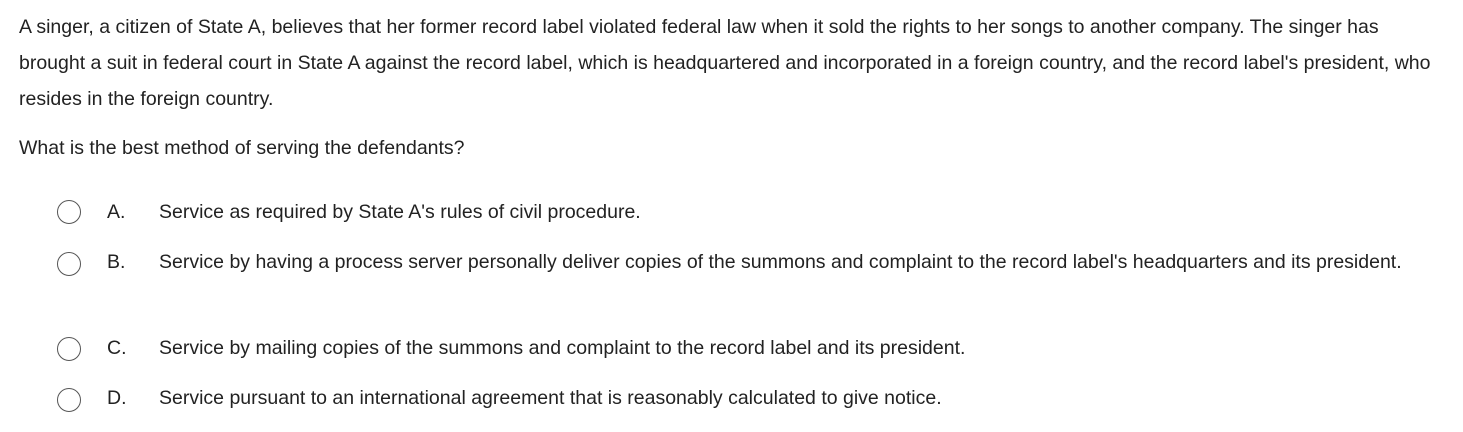 The width and height of the screenshot is (1463, 432). I want to click on radio-button-d, so click(69, 400).